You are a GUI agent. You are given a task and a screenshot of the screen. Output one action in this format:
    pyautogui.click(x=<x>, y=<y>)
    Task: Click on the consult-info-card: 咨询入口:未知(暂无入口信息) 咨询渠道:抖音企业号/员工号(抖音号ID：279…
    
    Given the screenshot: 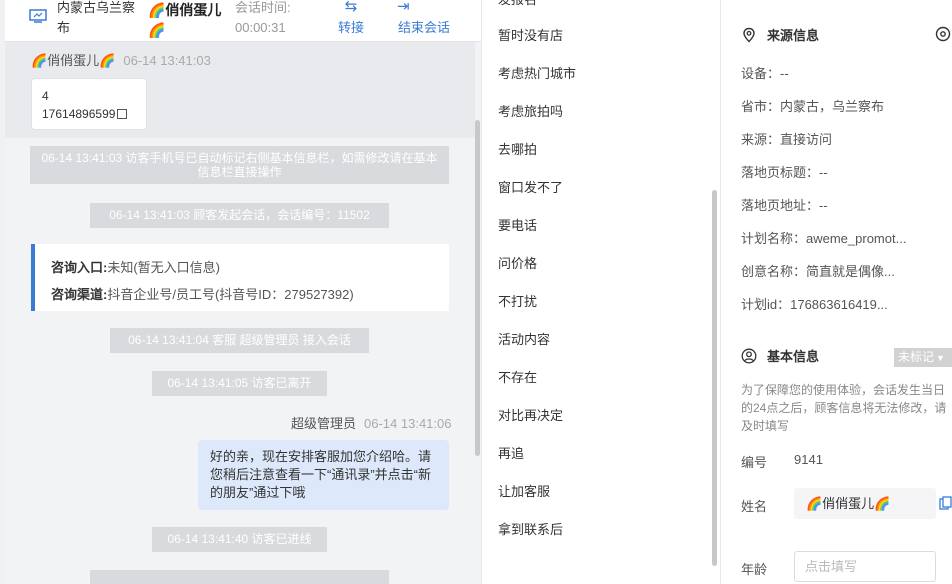 What is the action you would take?
    pyautogui.click(x=240, y=277)
    